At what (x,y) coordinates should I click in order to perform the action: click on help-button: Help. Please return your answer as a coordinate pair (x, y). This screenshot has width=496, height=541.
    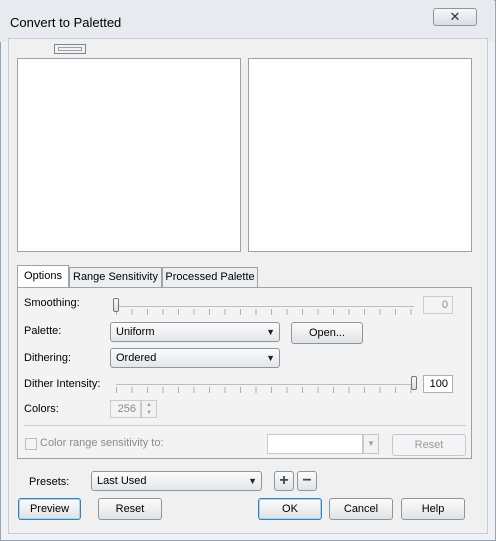
    Looking at the image, I should click on (433, 509).